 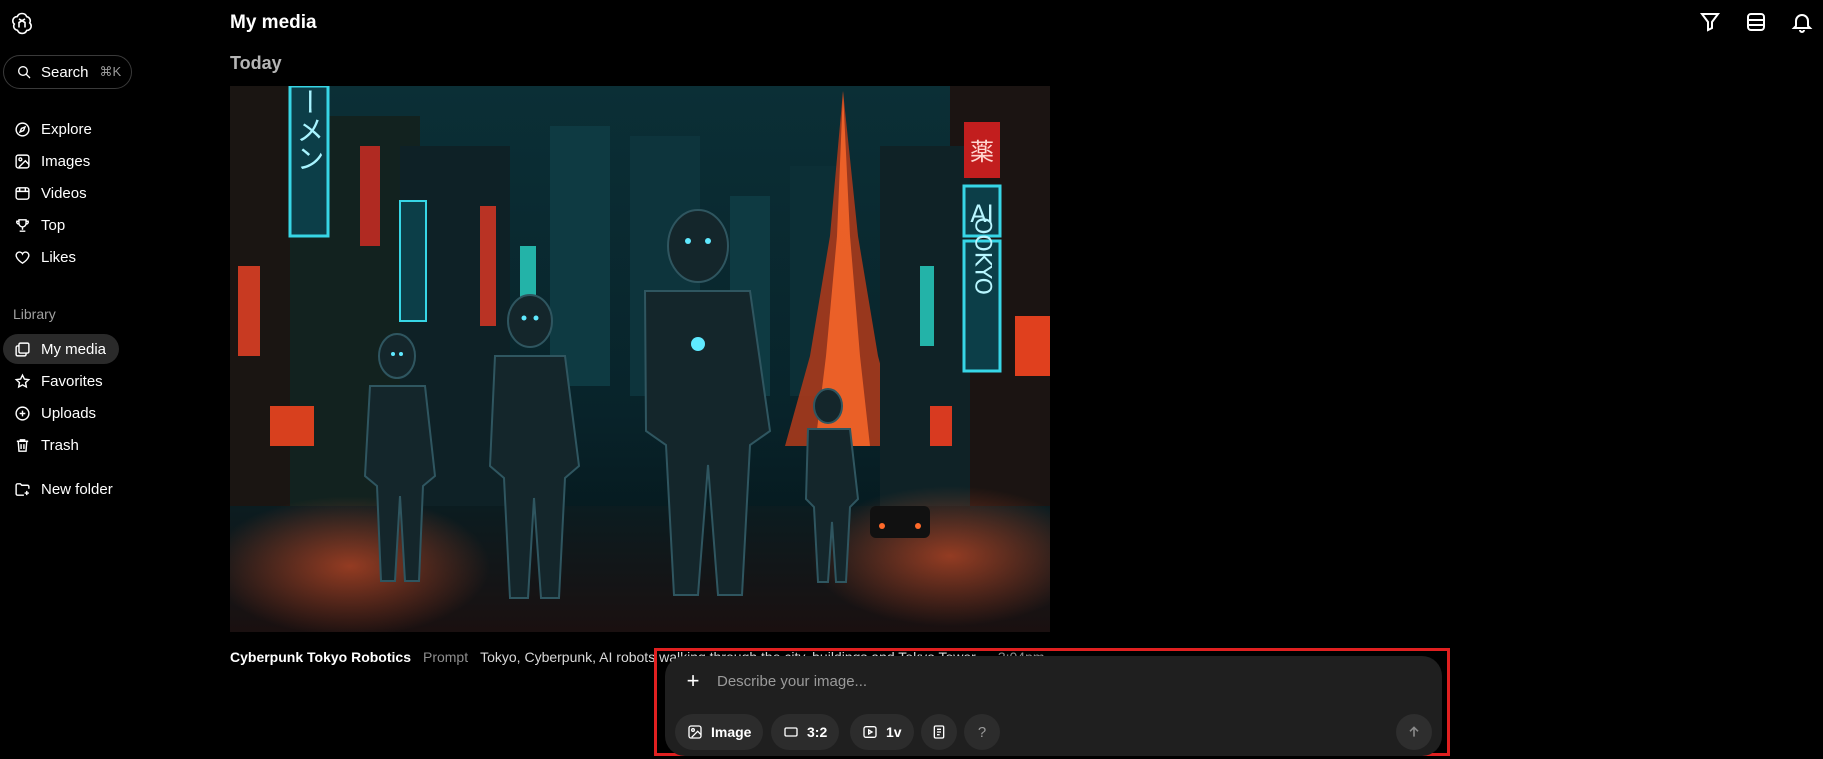 I want to click on media-type-button: Image, so click(x=719, y=732).